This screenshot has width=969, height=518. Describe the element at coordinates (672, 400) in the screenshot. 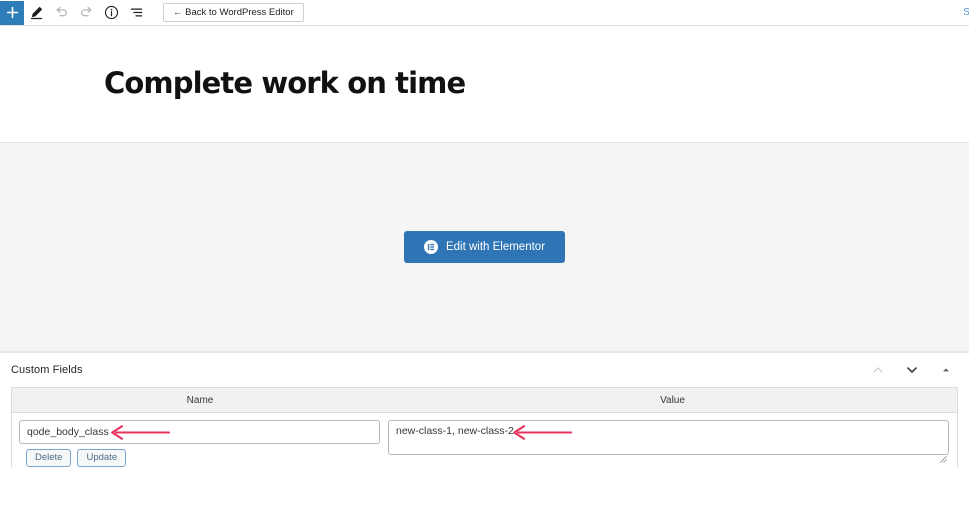

I see `column-header-value: Value` at that location.